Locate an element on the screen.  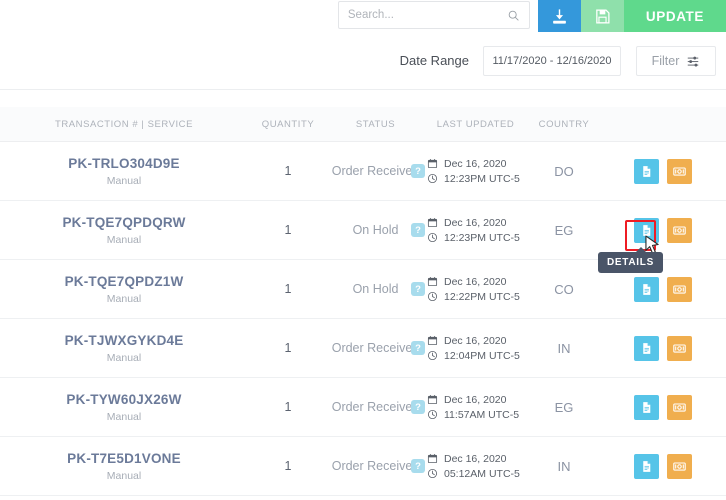
last-updated-cell: Dec 16, 2020 12:04PM UTC-5 is located at coordinates (475, 348).